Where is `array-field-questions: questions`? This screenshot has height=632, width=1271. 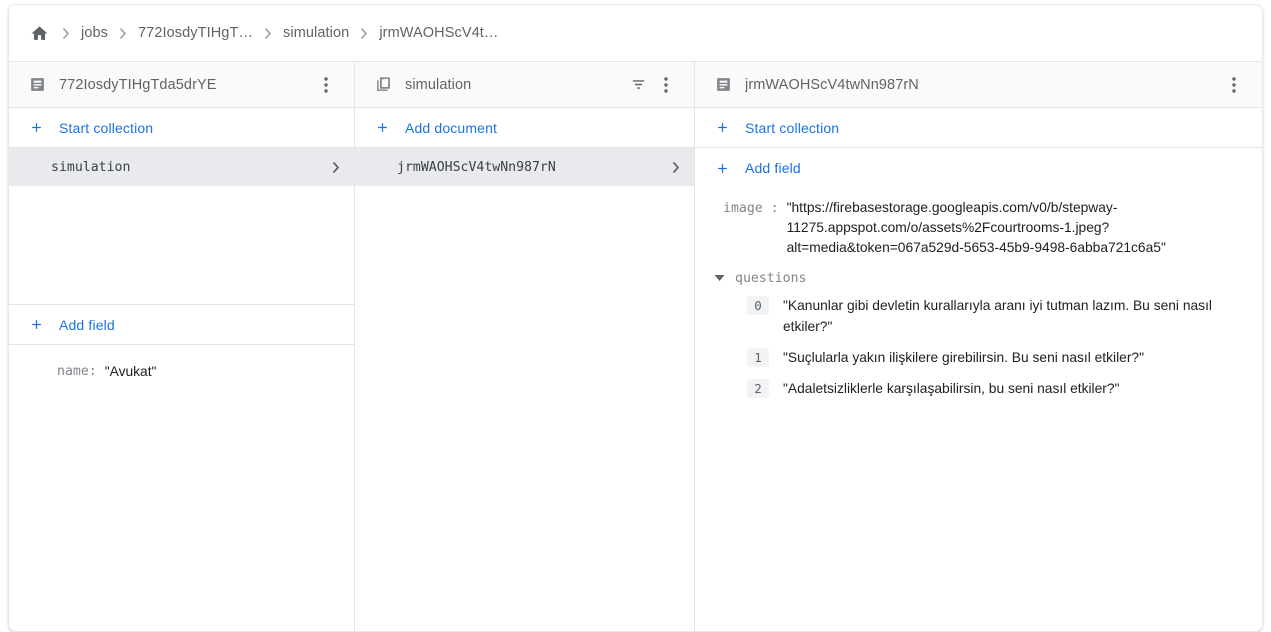
array-field-questions: questions is located at coordinates (978, 276).